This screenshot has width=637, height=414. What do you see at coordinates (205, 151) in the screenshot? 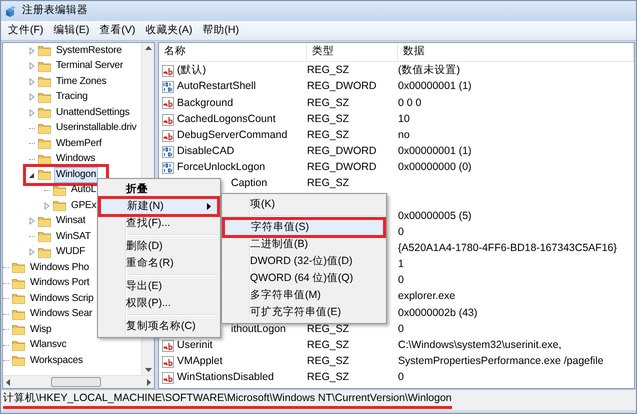
I see `value-name: DisableCAD` at bounding box center [205, 151].